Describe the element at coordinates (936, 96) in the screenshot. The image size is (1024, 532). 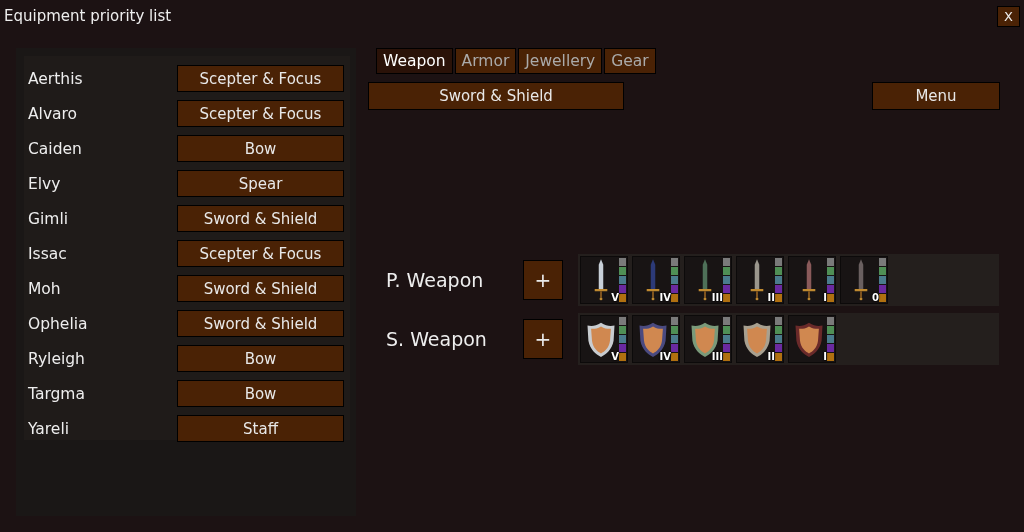
I see `menu-button: Menu` at that location.